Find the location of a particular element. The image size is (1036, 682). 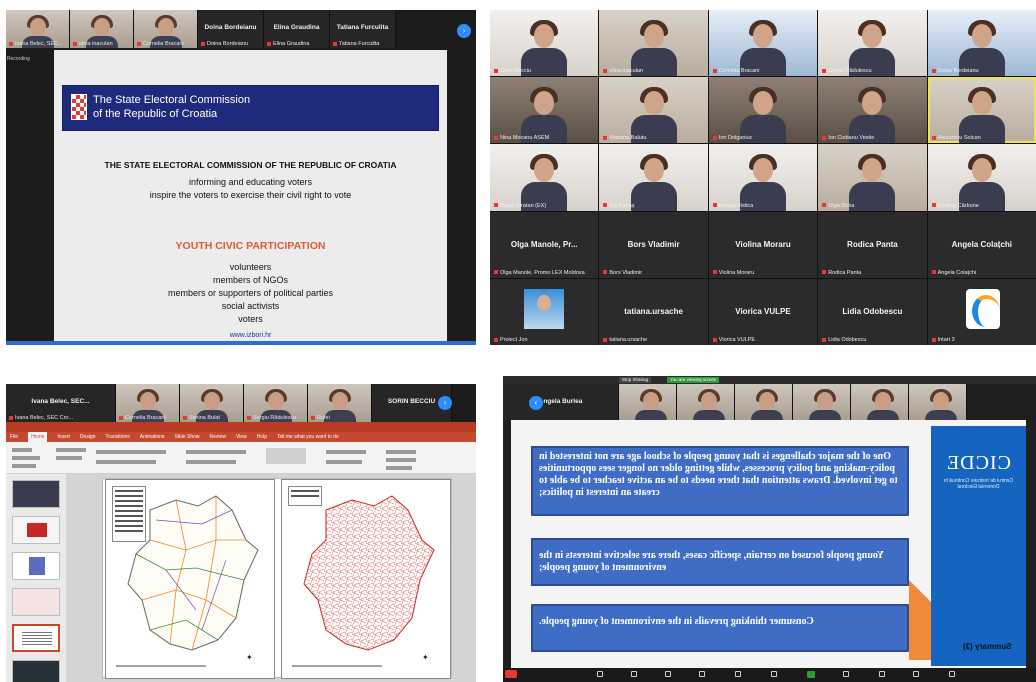

video-icon is located at coordinates (634, 674).